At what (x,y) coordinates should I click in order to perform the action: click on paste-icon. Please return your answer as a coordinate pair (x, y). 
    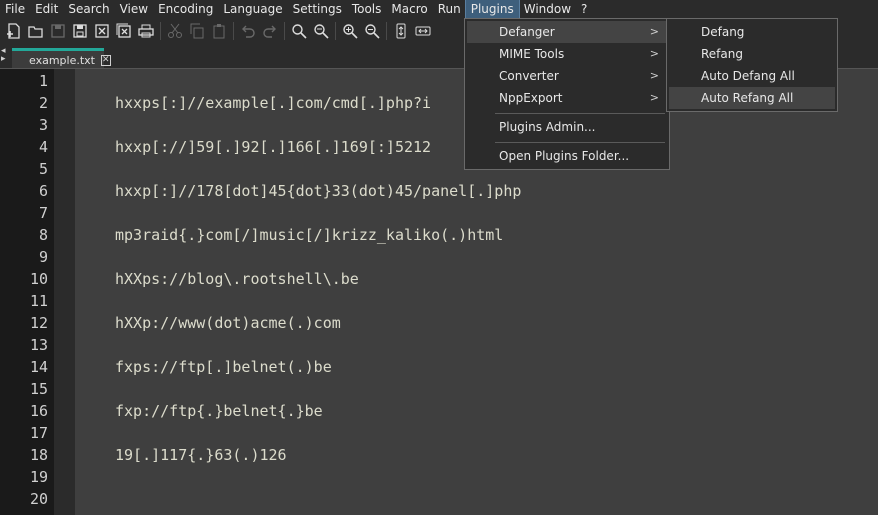
    Looking at the image, I should click on (219, 31).